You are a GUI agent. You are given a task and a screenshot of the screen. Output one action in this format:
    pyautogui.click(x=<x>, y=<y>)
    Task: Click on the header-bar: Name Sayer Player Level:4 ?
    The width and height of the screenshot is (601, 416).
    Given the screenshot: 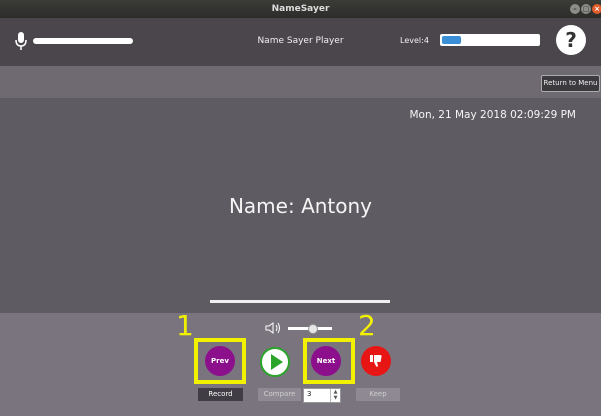 What is the action you would take?
    pyautogui.click(x=300, y=42)
    